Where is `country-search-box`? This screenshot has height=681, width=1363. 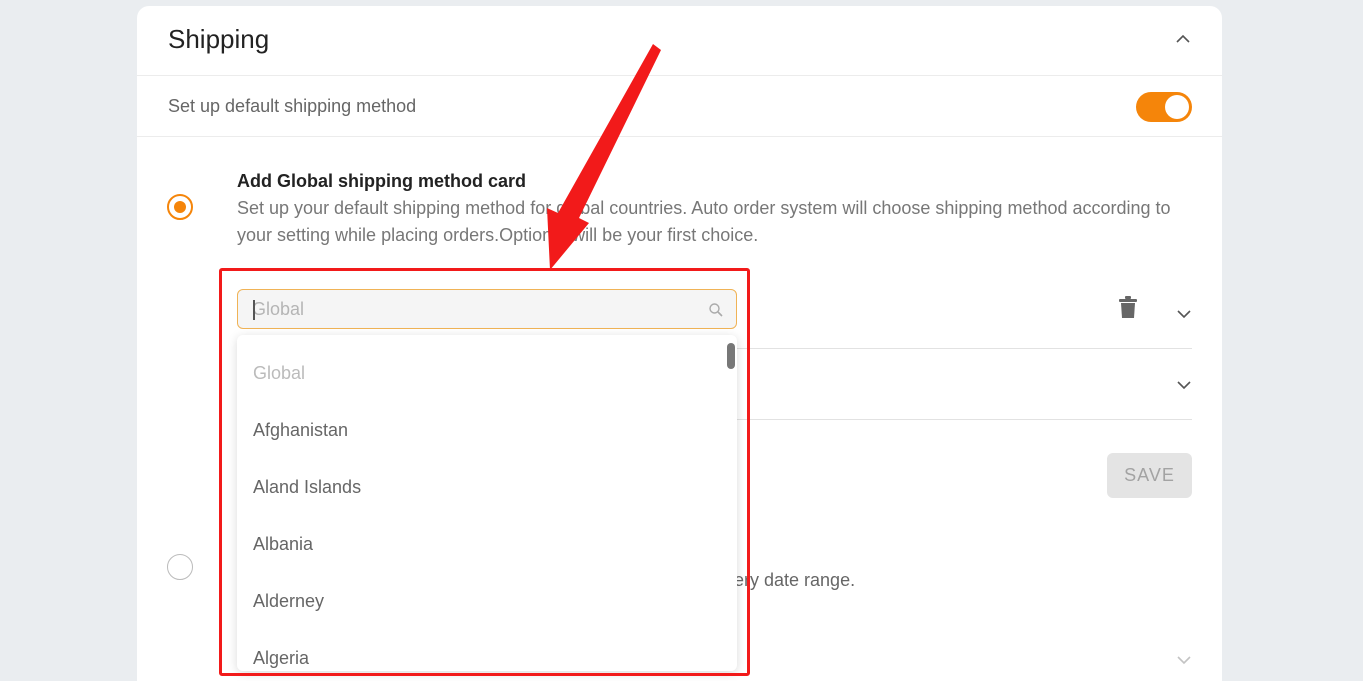
country-search-box is located at coordinates (487, 309).